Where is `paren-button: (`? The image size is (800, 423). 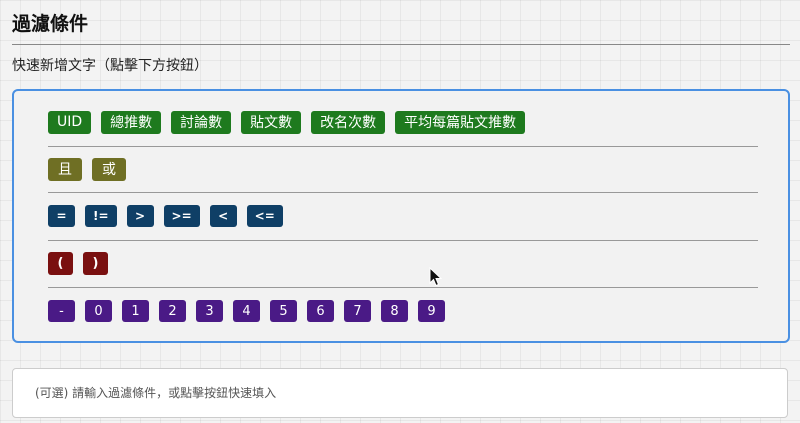 paren-button: ( is located at coordinates (60, 263).